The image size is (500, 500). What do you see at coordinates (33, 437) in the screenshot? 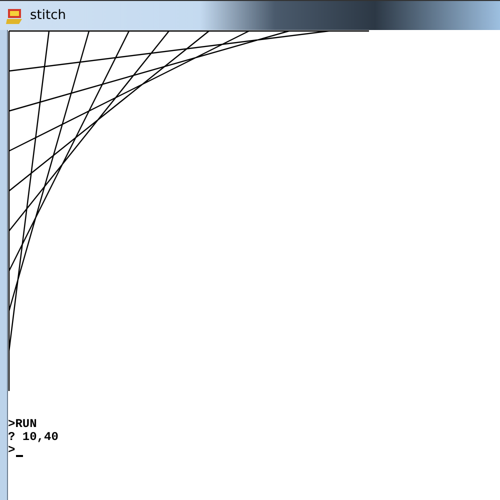
I see `console-line: ? 10,40` at bounding box center [33, 437].